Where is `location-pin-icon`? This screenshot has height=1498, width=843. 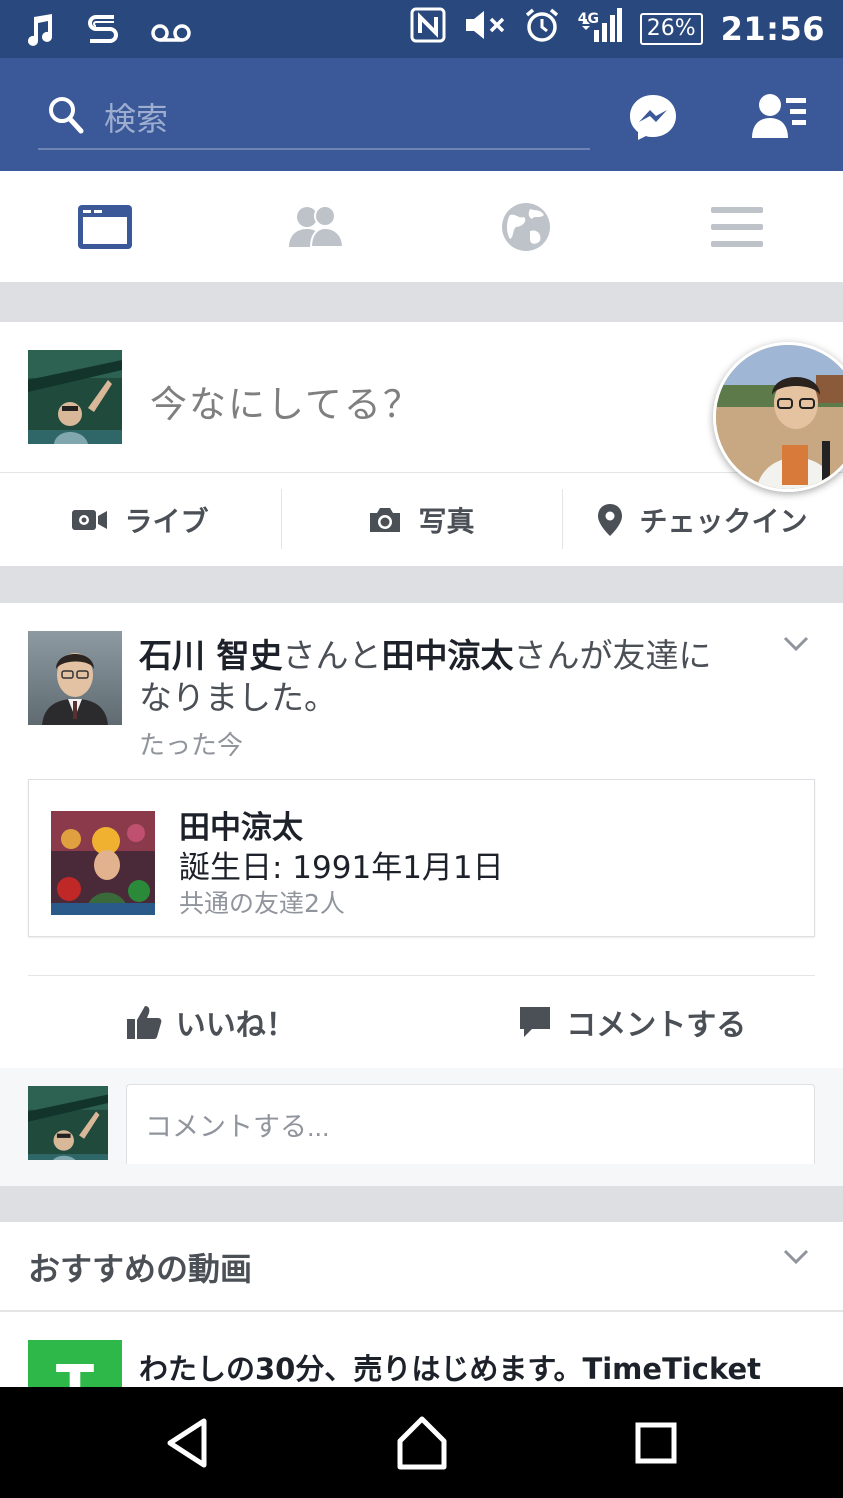 location-pin-icon is located at coordinates (610, 519).